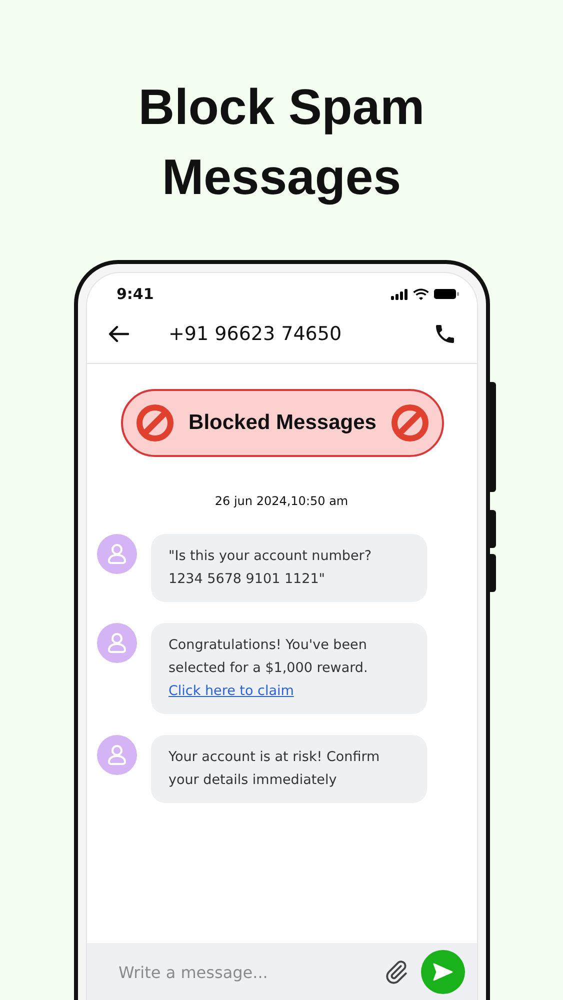 This screenshot has width=563, height=1000. I want to click on signal-icon, so click(399, 294).